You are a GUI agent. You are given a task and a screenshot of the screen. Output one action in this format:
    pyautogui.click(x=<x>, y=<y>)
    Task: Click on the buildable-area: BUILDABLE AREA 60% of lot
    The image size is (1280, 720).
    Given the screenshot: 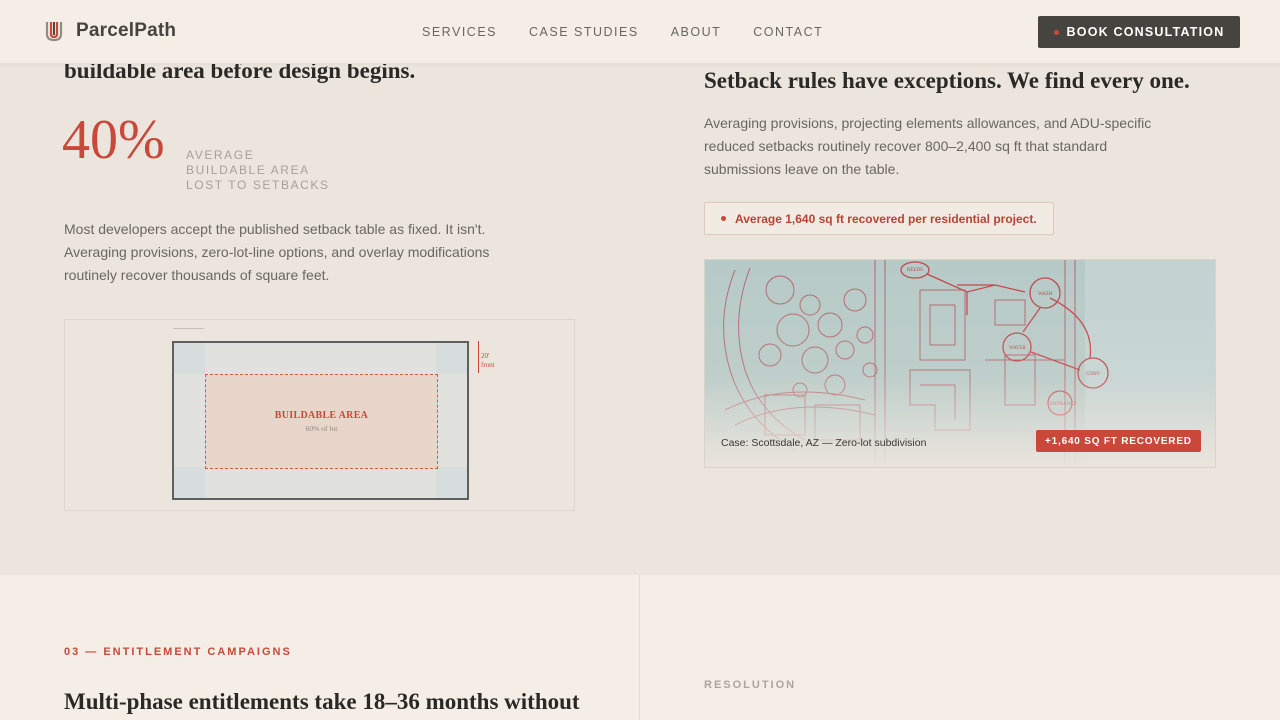 What is the action you would take?
    pyautogui.click(x=321, y=421)
    